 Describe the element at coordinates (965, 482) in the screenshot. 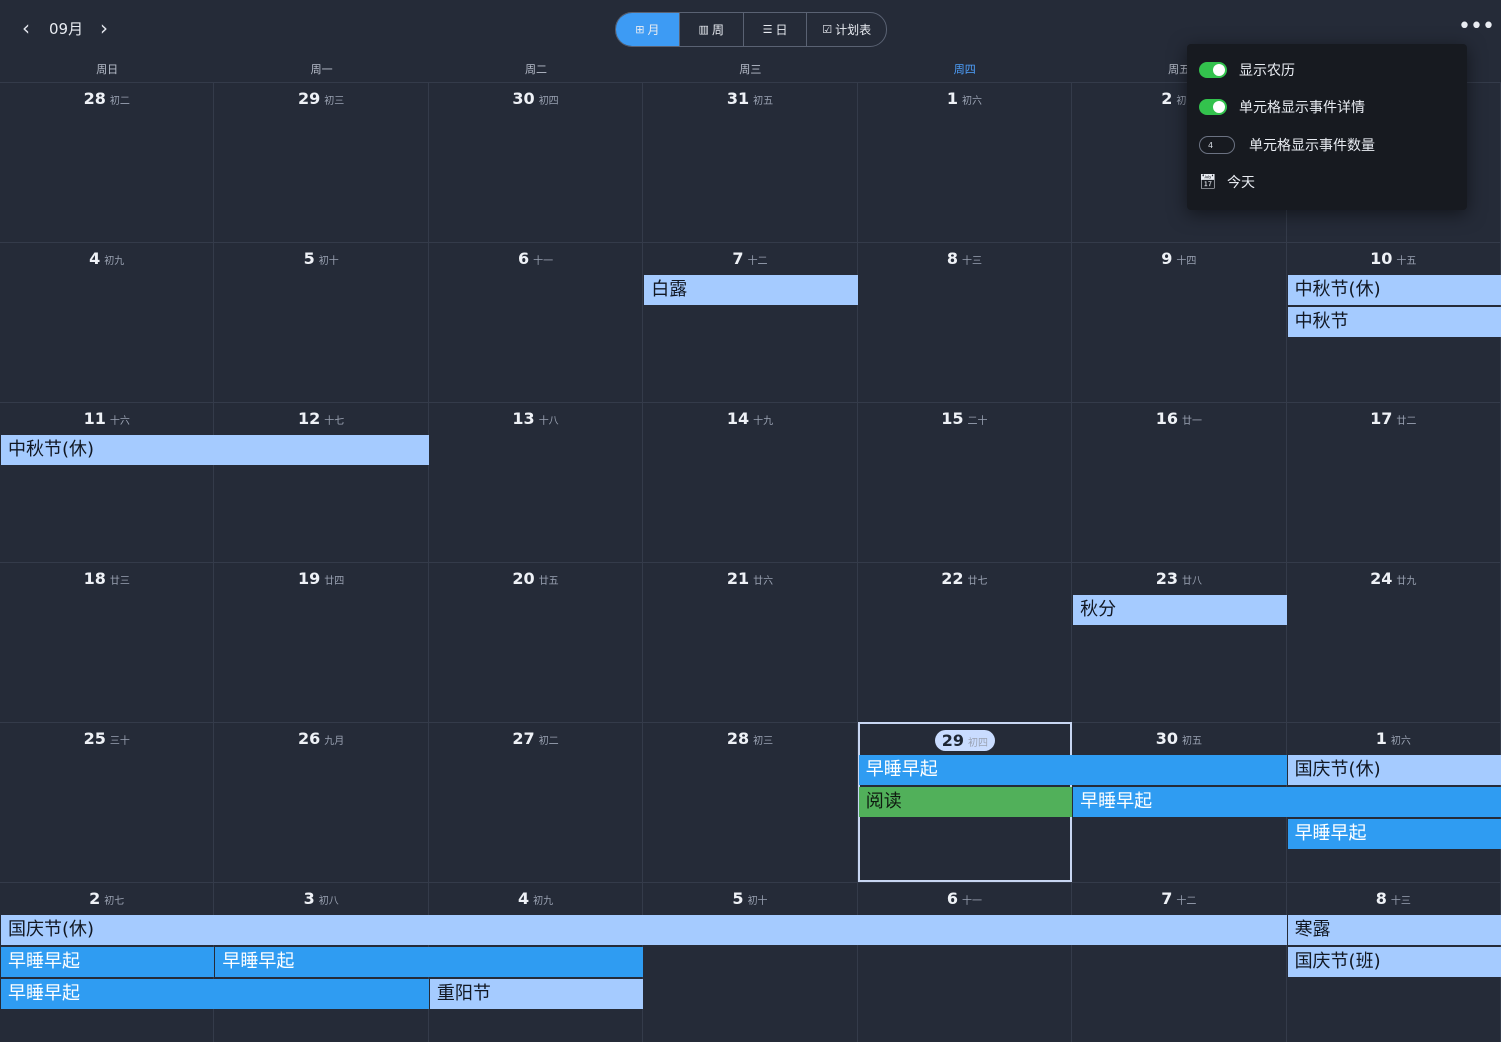

I see `day-cell: 15 二十` at that location.